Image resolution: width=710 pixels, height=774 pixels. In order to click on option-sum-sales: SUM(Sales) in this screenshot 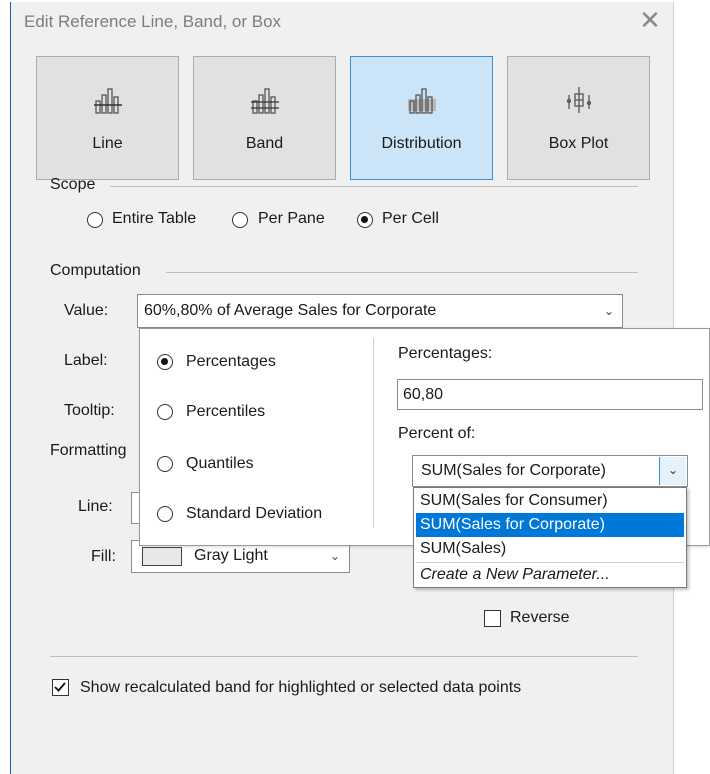, I will do `click(550, 549)`.